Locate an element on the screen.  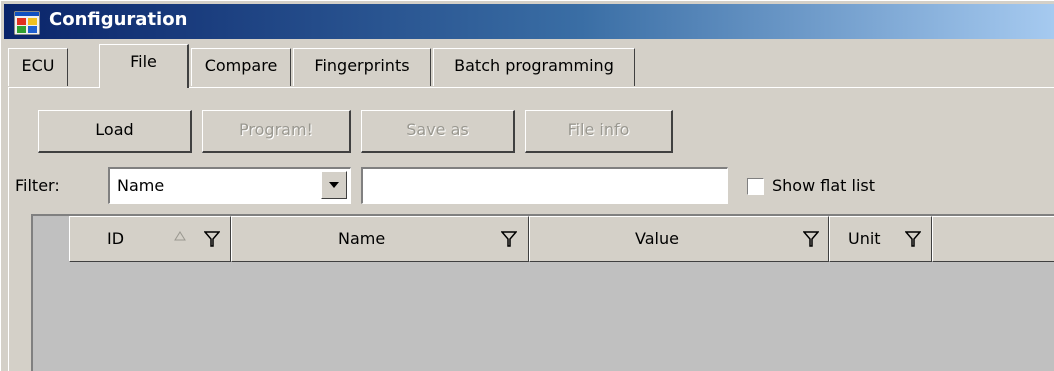
column-header-value: Value is located at coordinates (679, 239).